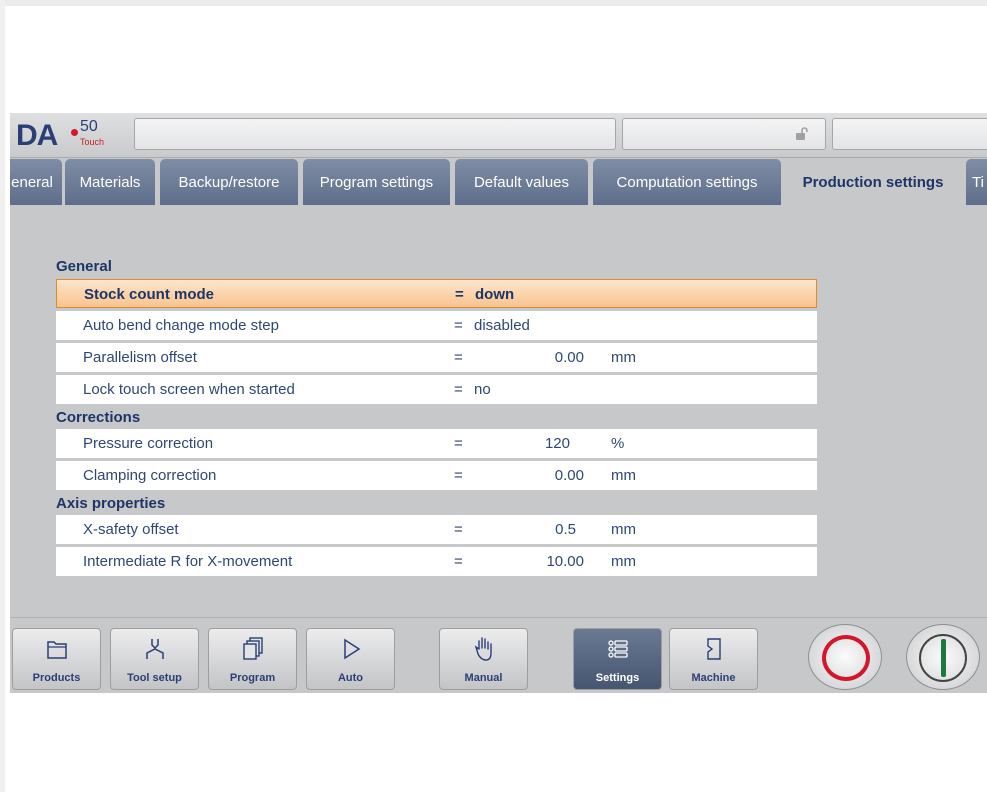  What do you see at coordinates (565, 529) in the screenshot?
I see `setting-value: 0.5` at bounding box center [565, 529].